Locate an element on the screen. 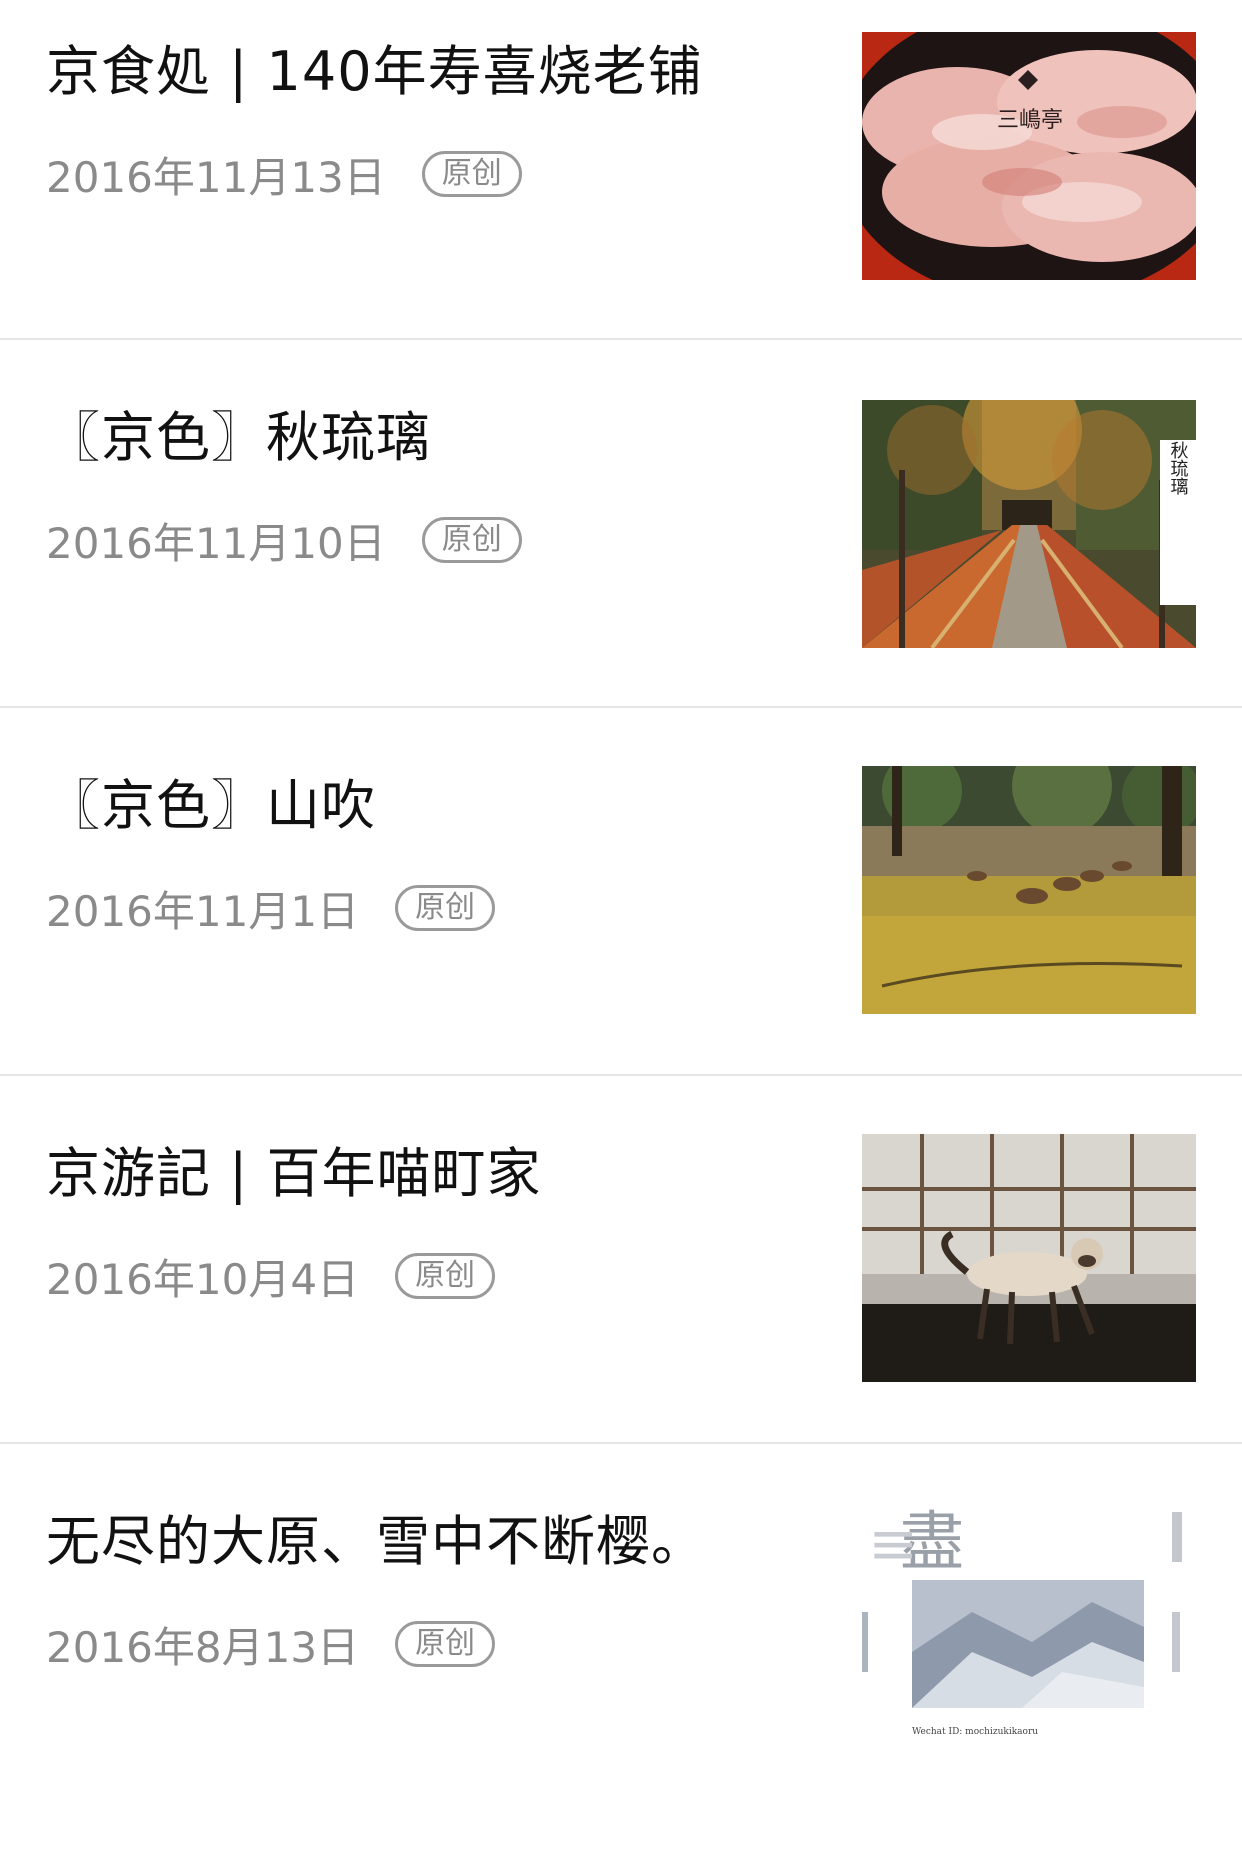  article-thumbnail-wagyu: 三嶋亭 is located at coordinates (1029, 156).